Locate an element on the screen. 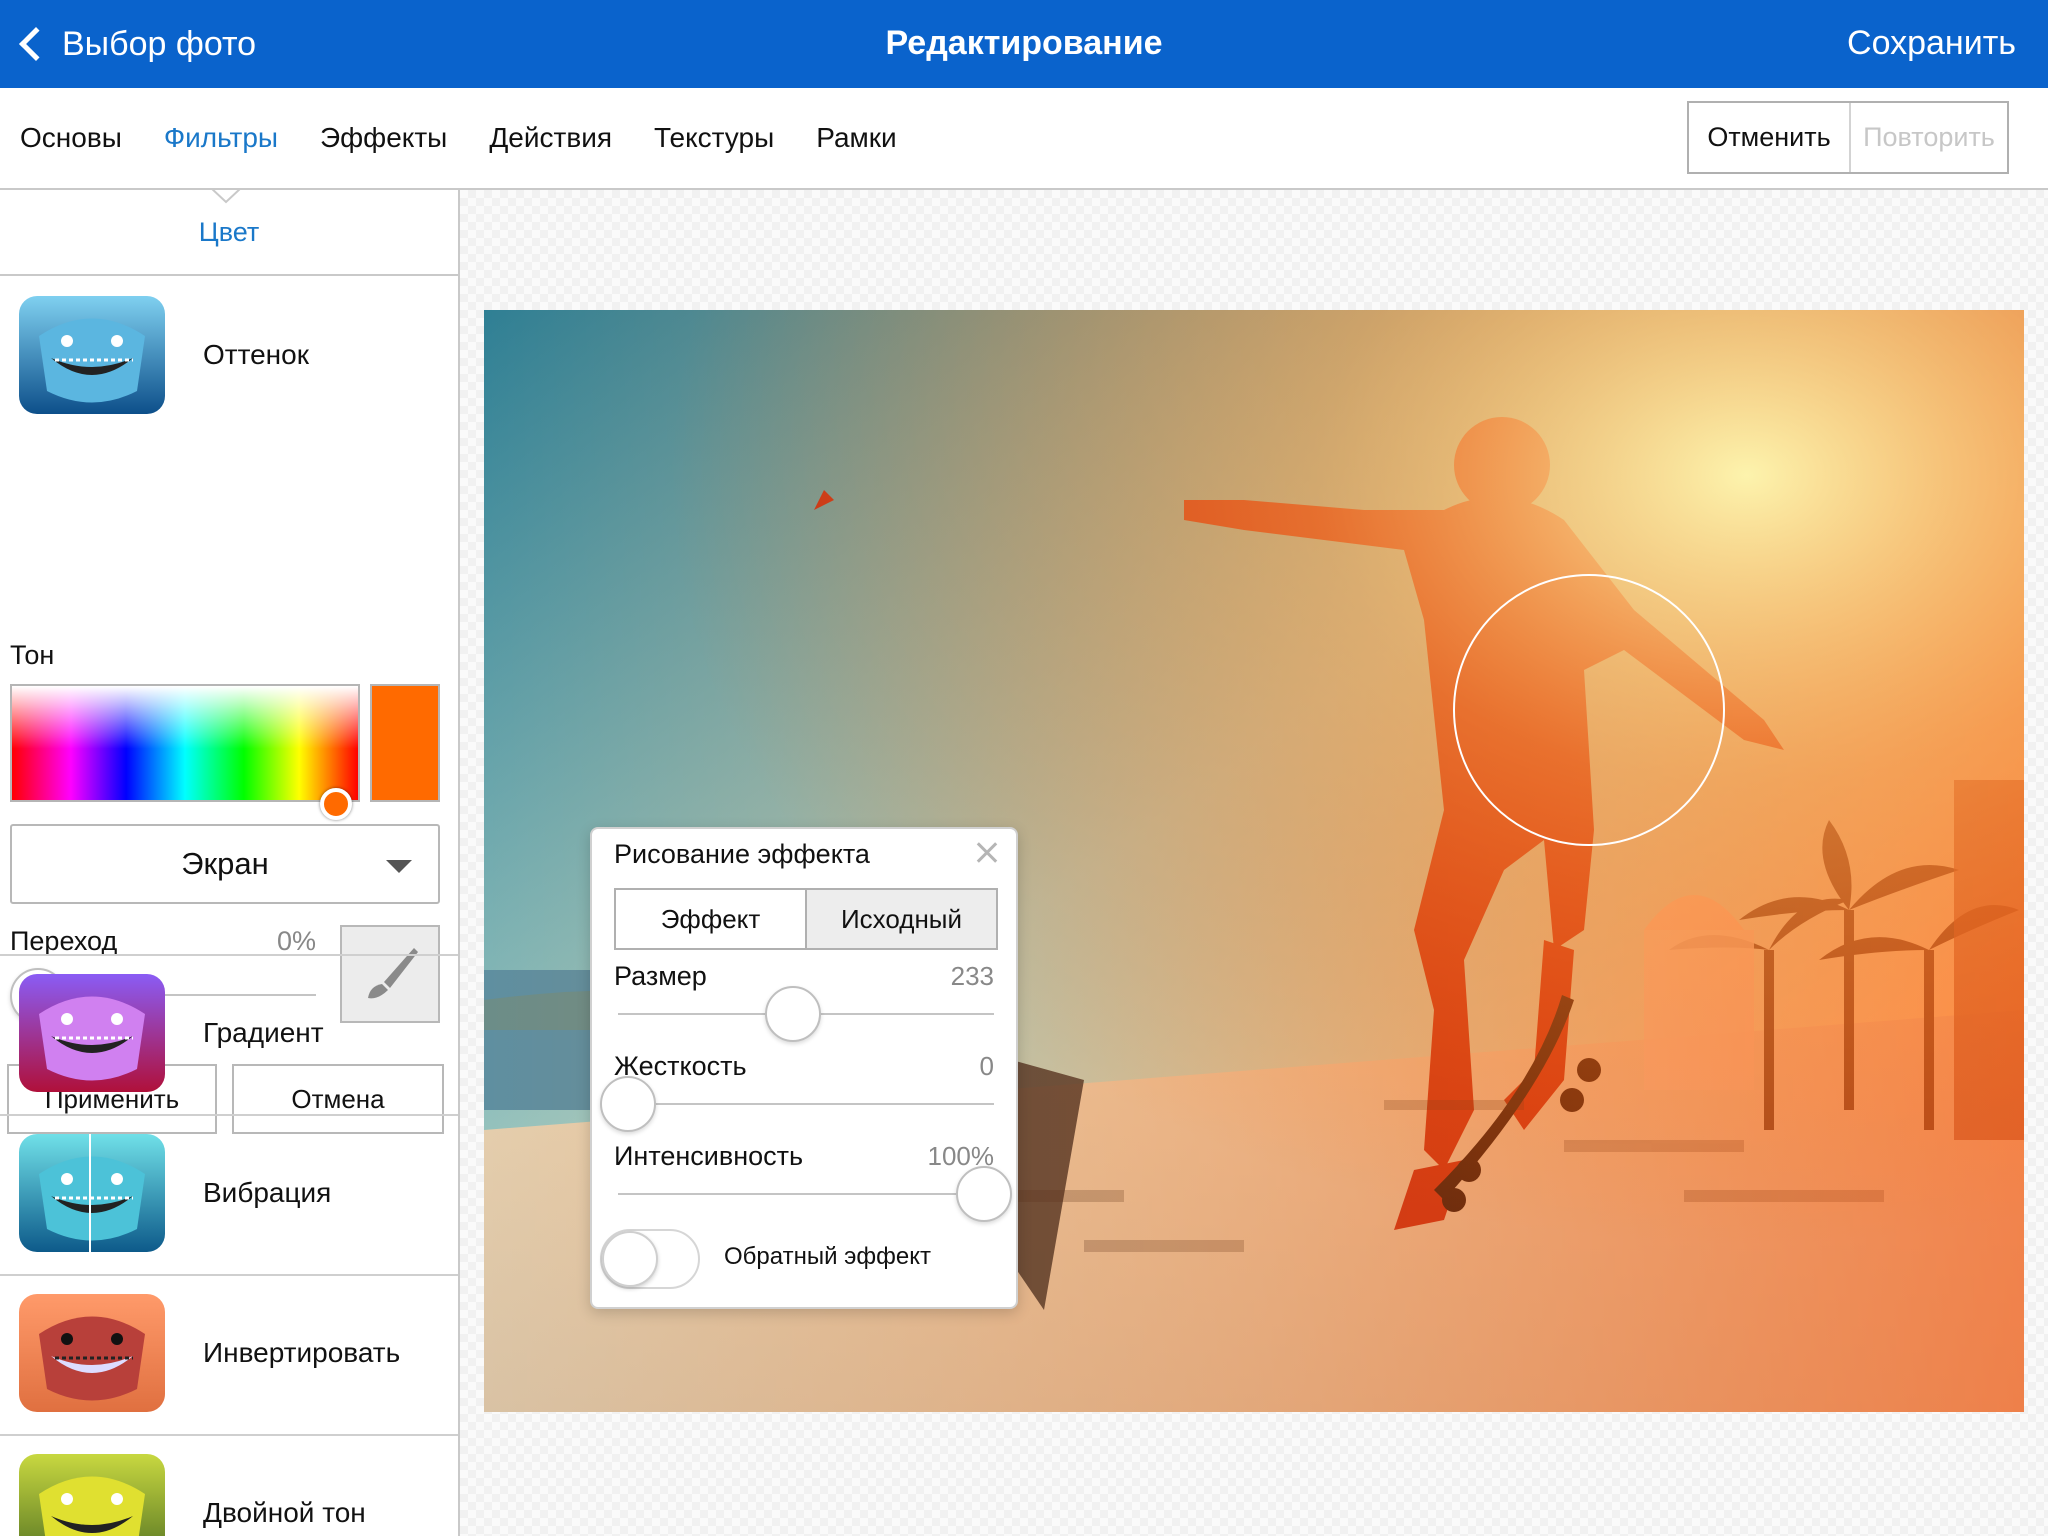  reverse-effect-toggle is located at coordinates (650, 1259).